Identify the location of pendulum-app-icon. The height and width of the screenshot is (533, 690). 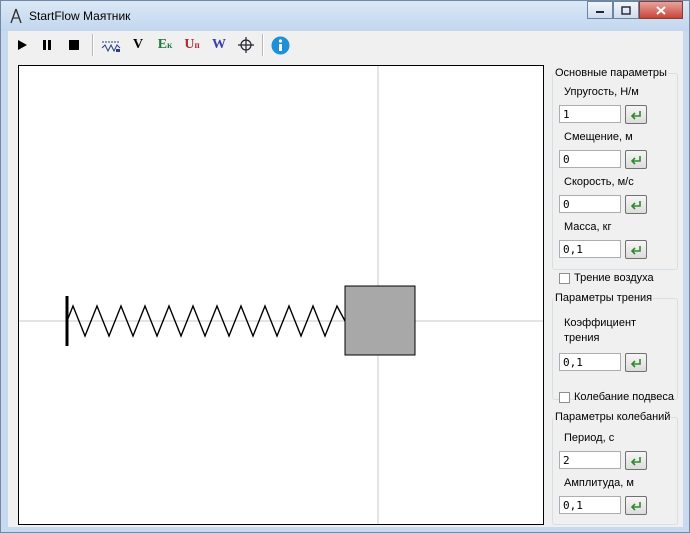
(16, 16).